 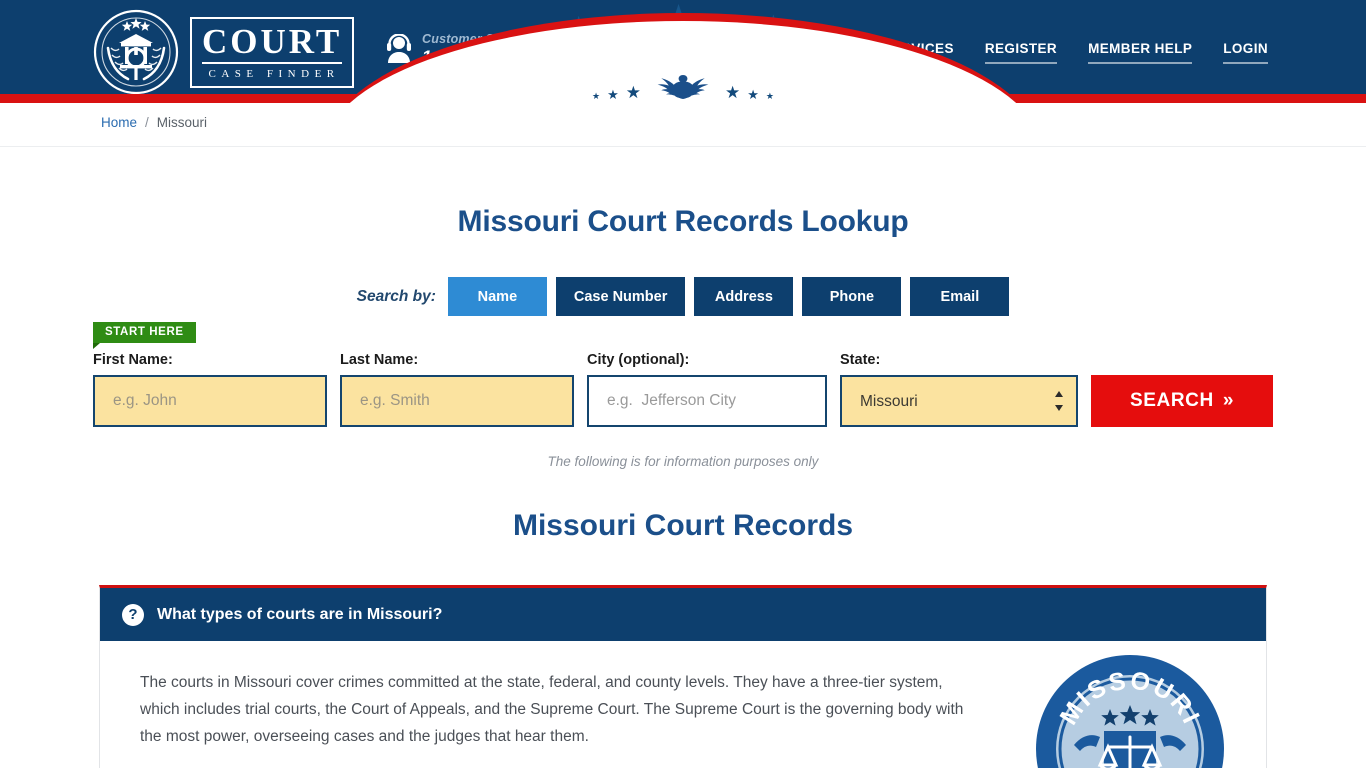 What do you see at coordinates (638, 360) in the screenshot?
I see `city-label: City (optional):` at bounding box center [638, 360].